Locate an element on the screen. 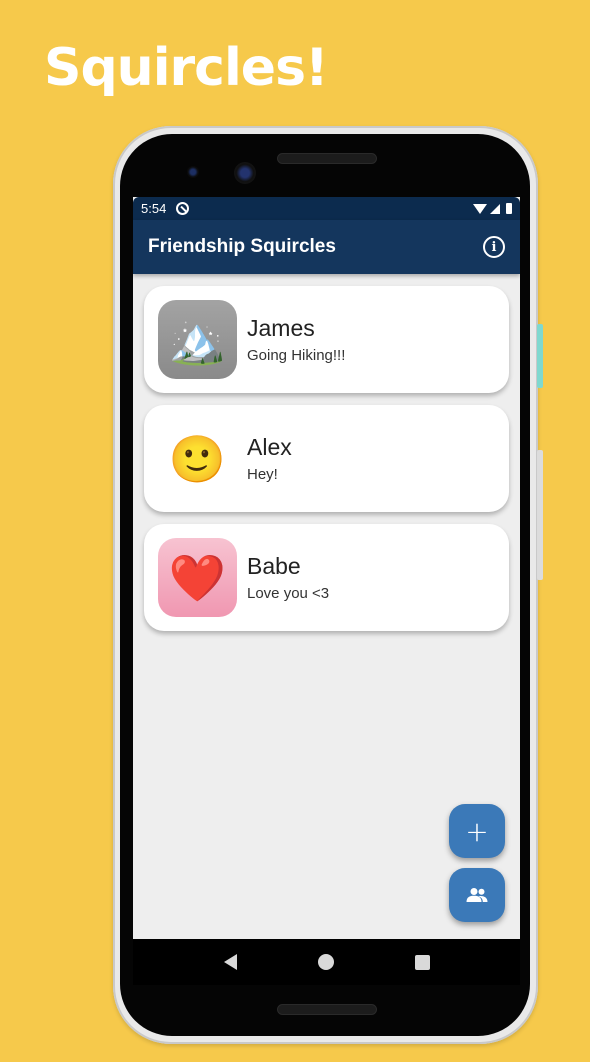 This screenshot has height=1062, width=590. back-icon is located at coordinates (230, 962).